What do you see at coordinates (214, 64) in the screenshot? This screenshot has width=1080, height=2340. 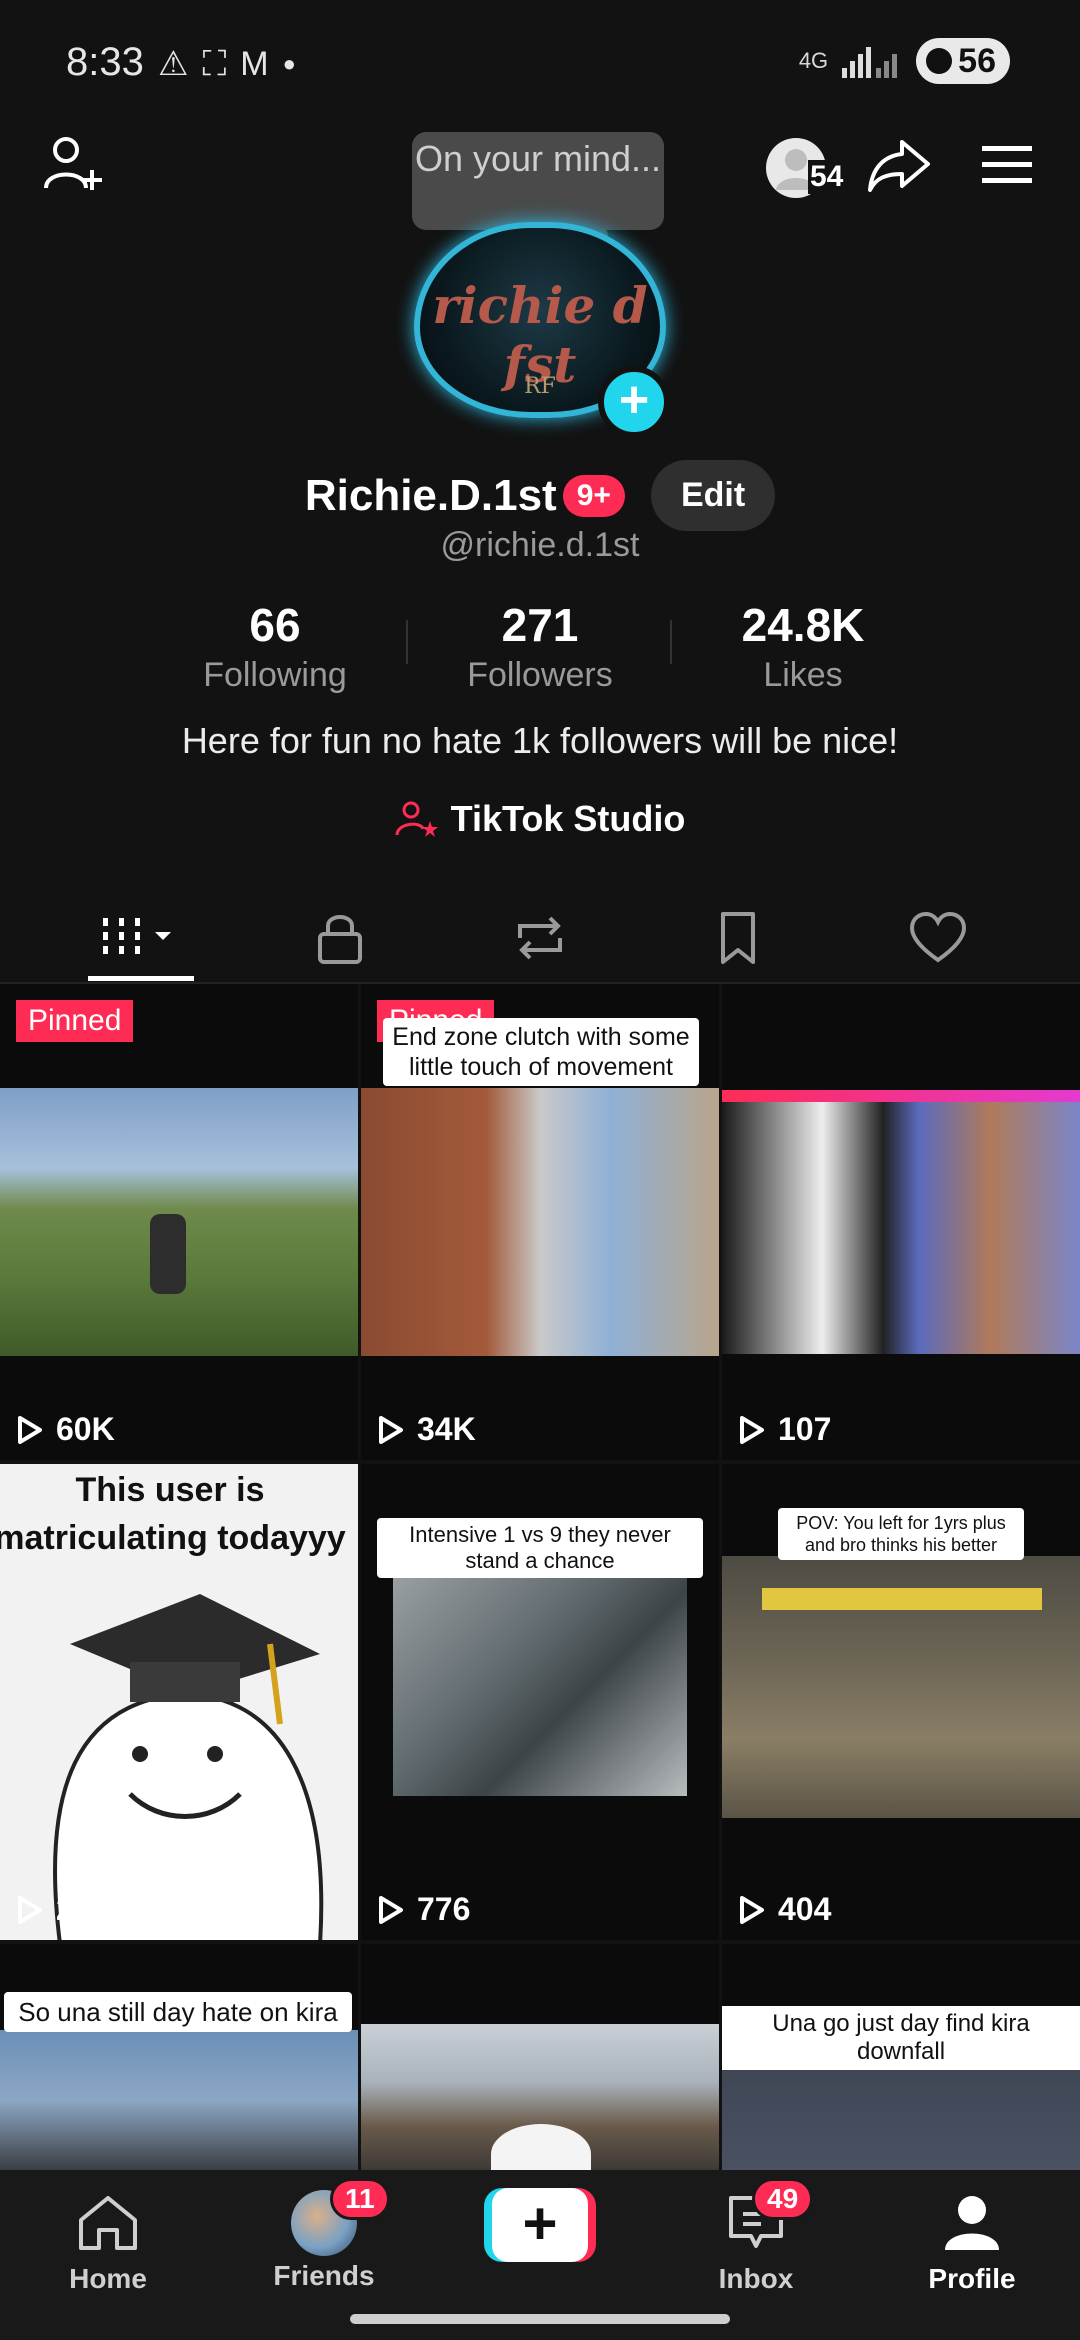 I see `screenshot-icon: ⛶` at bounding box center [214, 64].